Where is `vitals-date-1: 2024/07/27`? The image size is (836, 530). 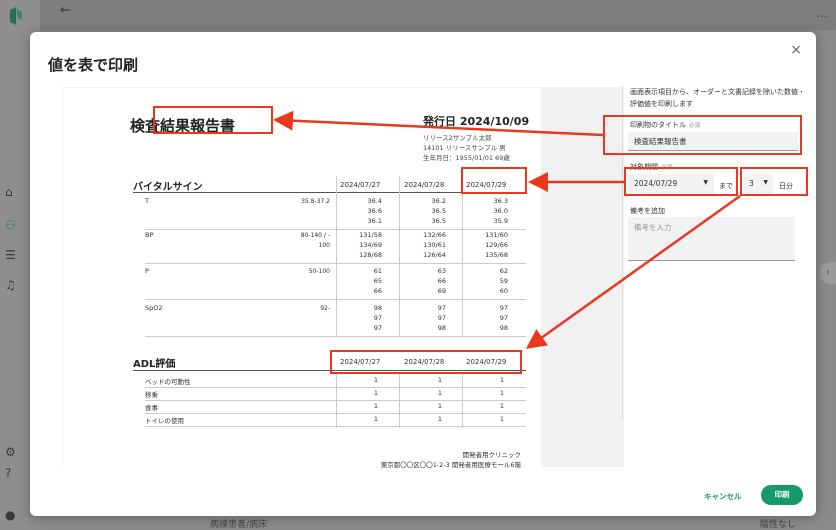
vitals-date-1: 2024/07/27 is located at coordinates (360, 185).